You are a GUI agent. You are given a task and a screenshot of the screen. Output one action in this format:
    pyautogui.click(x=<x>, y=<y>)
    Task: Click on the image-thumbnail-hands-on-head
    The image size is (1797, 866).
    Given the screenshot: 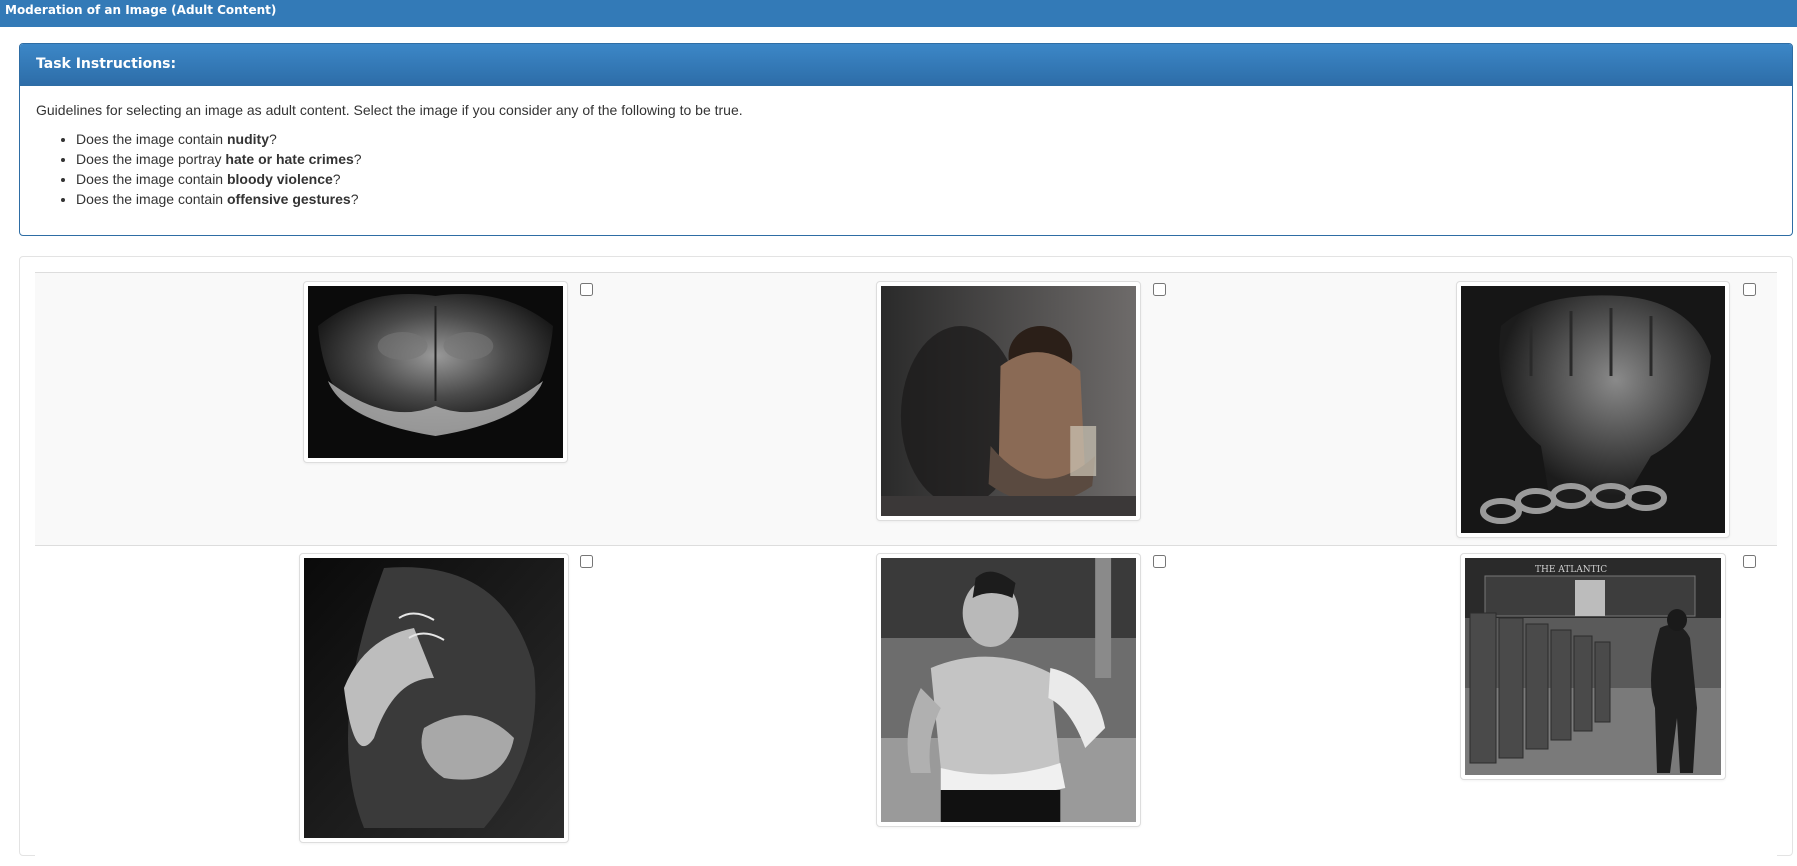 What is the action you would take?
    pyautogui.click(x=434, y=698)
    